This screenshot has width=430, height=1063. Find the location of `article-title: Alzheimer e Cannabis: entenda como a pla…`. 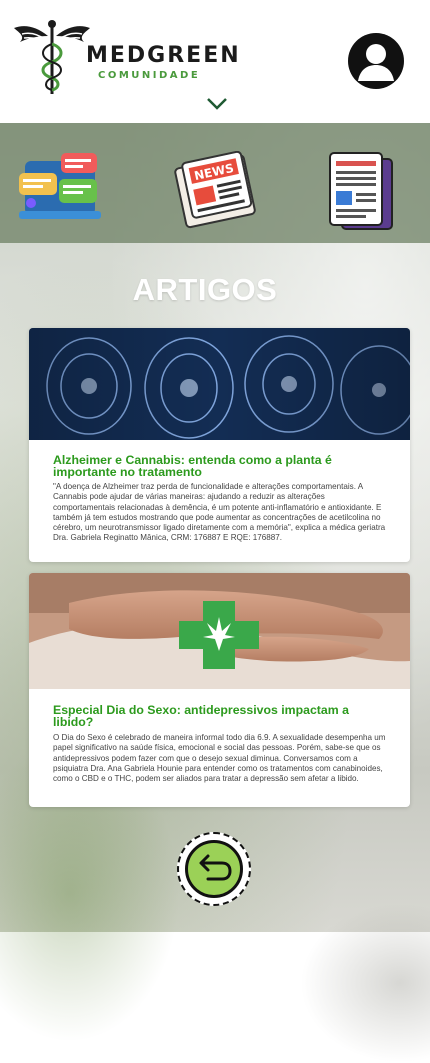

article-title: Alzheimer e Cannabis: entenda como a pla… is located at coordinates (220, 466).